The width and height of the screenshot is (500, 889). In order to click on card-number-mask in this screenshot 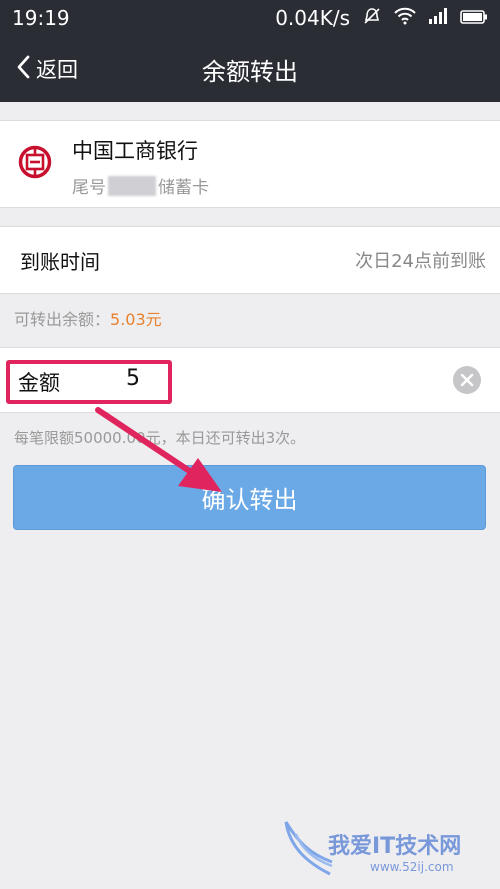, I will do `click(132, 185)`.